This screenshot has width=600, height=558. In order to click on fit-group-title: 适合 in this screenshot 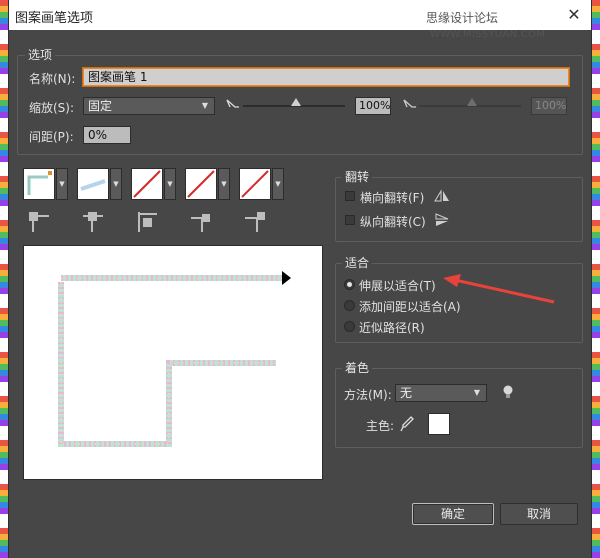, I will do `click(357, 262)`.